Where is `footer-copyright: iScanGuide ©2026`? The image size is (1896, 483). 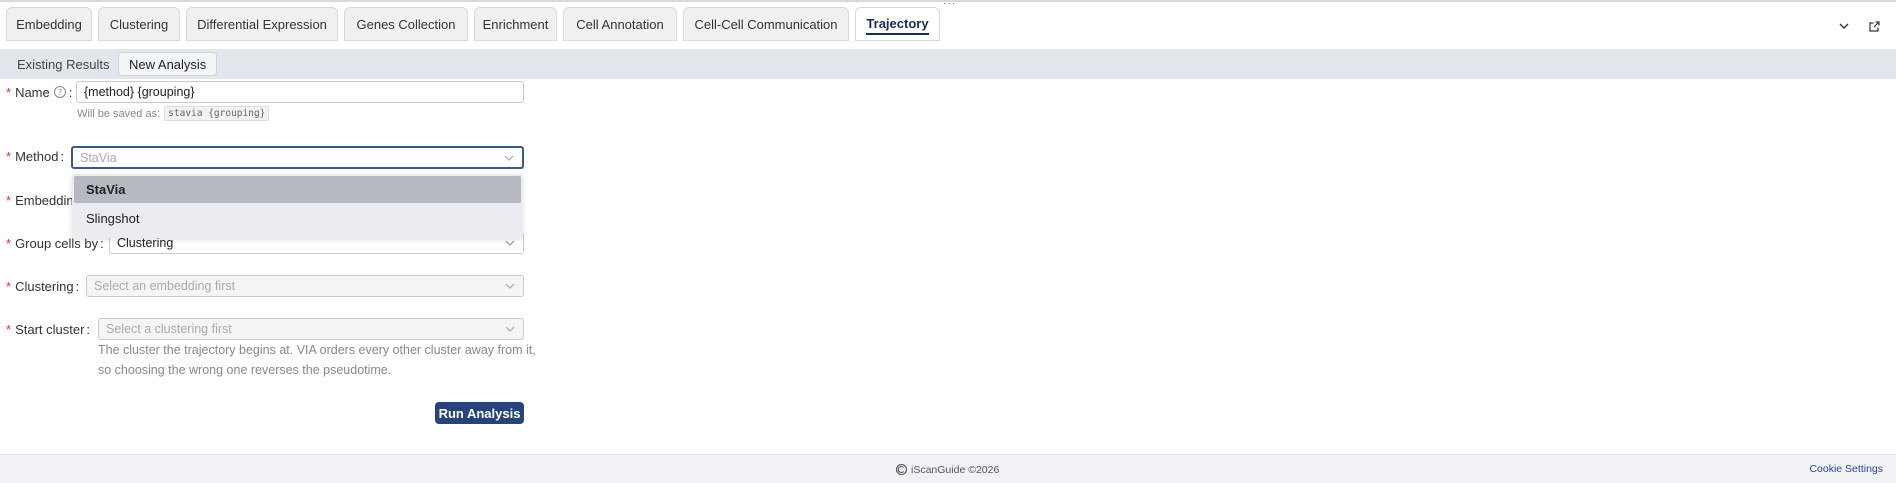 footer-copyright: iScanGuide ©2026 is located at coordinates (947, 469).